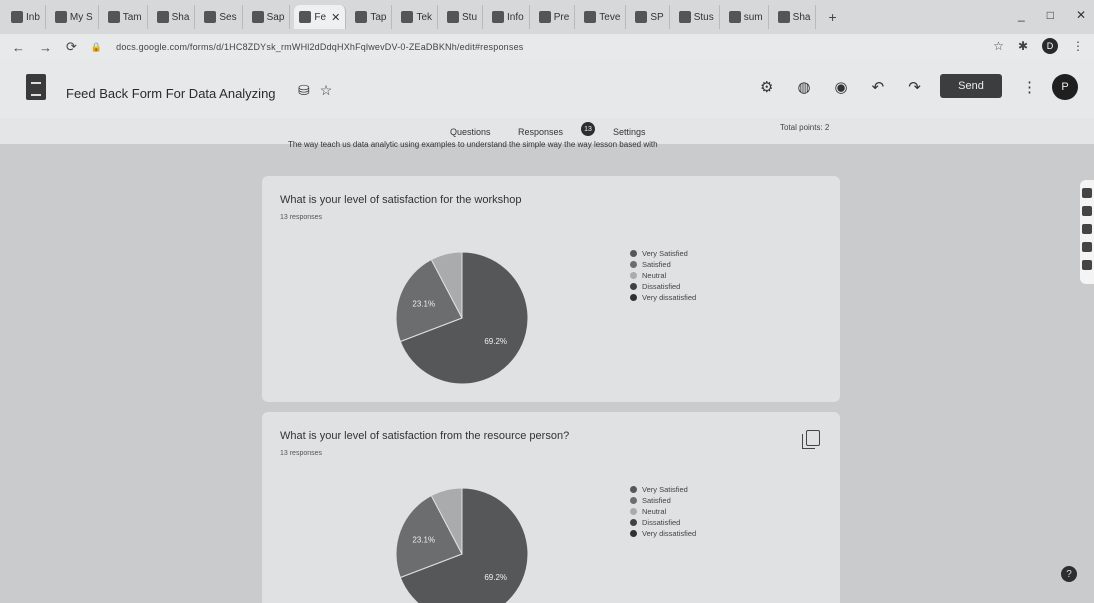  What do you see at coordinates (301, 217) in the screenshot?
I see `response-count: 13 responses` at bounding box center [301, 217].